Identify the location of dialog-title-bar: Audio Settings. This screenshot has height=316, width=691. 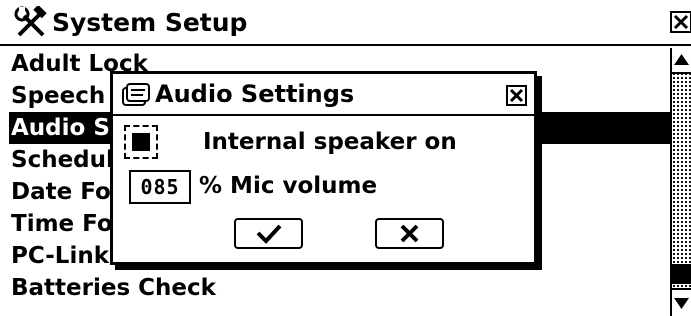
(323, 95).